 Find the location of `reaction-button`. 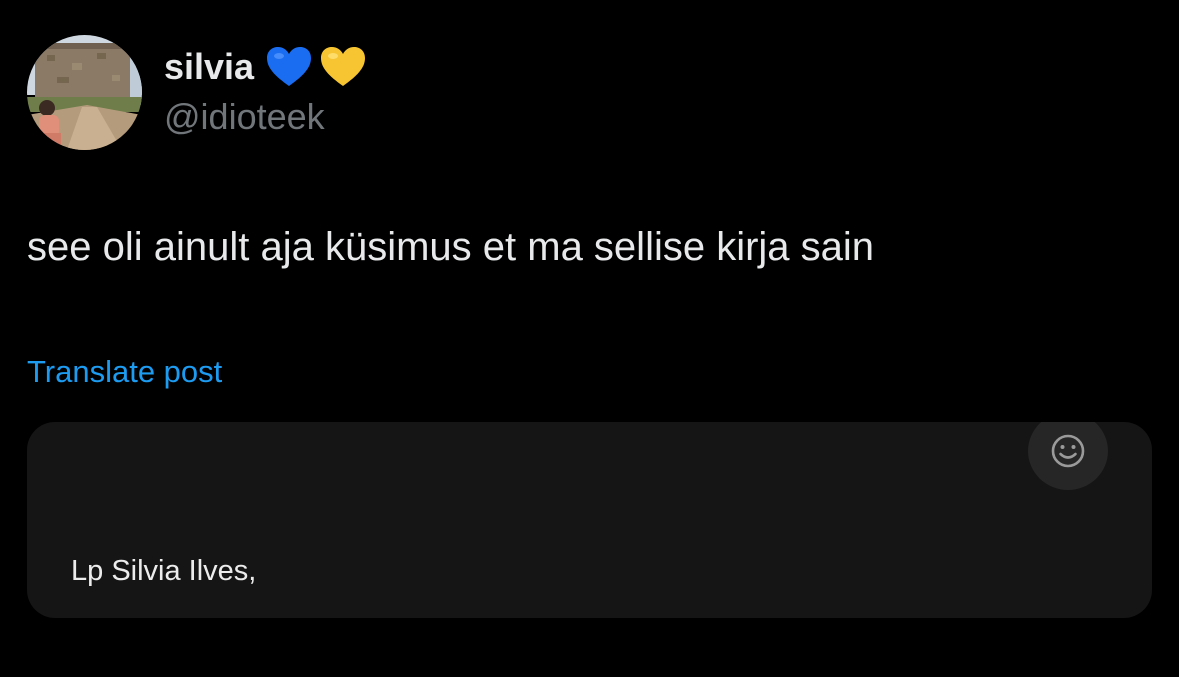

reaction-button is located at coordinates (1068, 456).